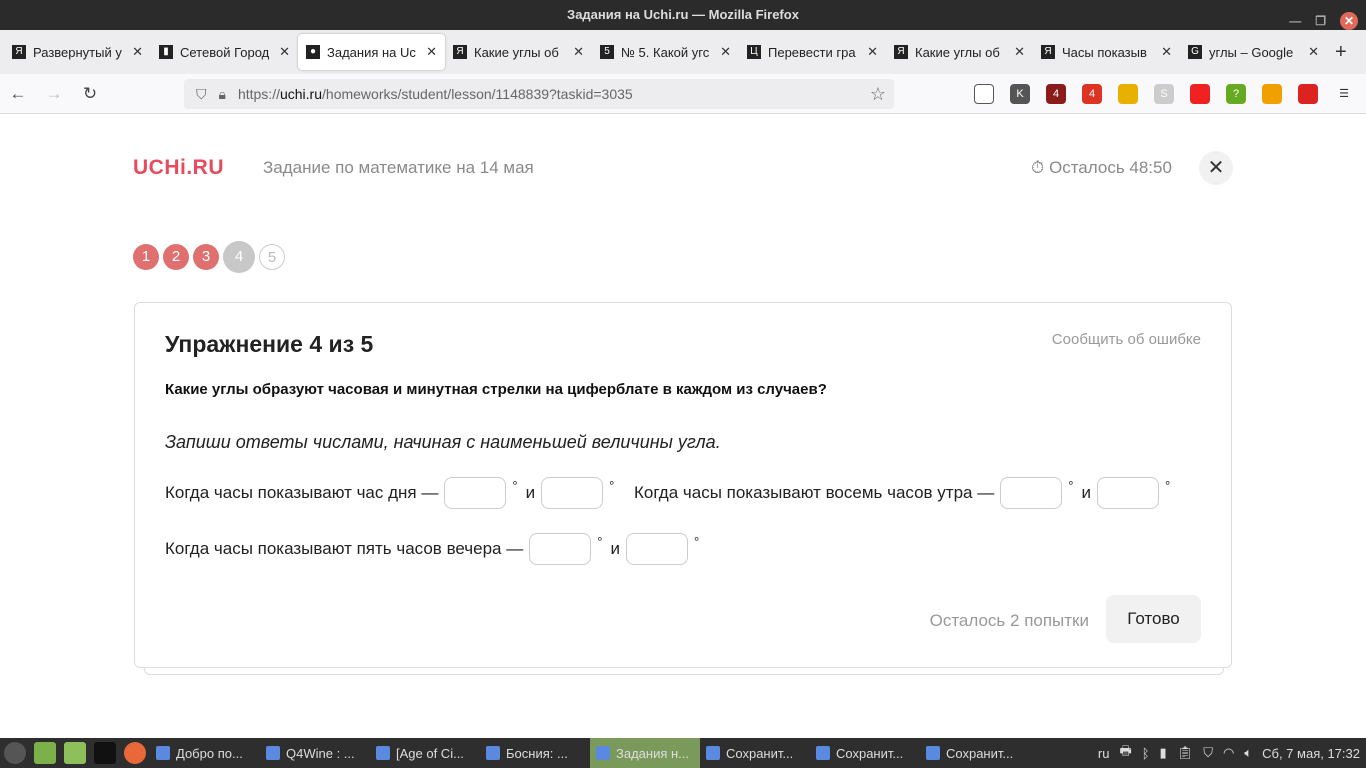 This screenshot has width=1366, height=768. I want to click on tab: ▮ Сетевой Город ✕, so click(224, 52).